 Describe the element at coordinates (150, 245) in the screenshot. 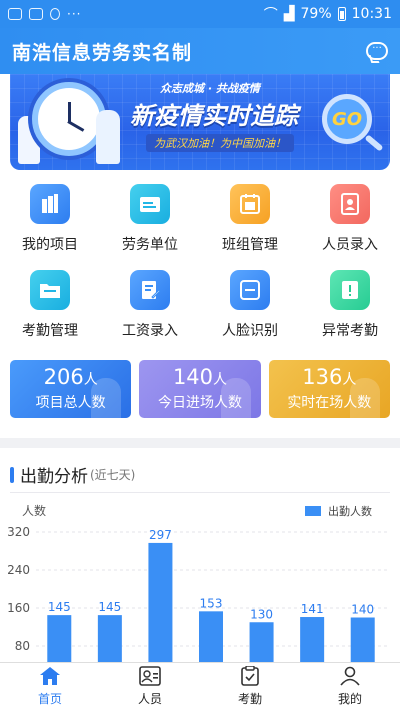

I see `menu-label: 劳务单位` at that location.